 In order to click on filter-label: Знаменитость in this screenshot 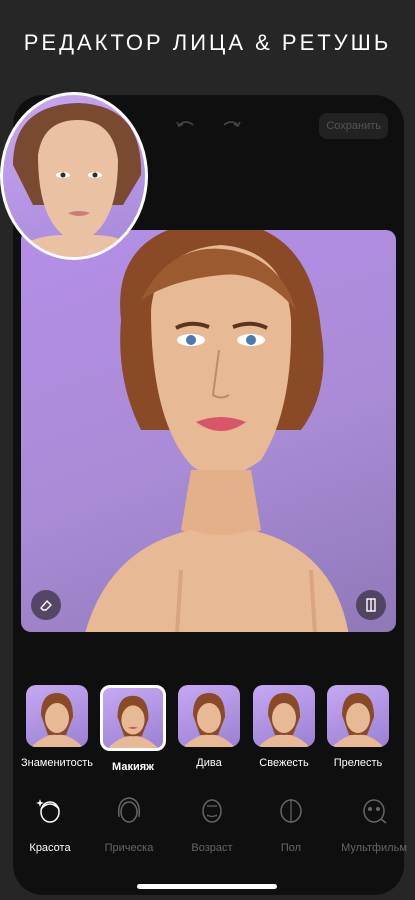, I will do `click(57, 763)`.